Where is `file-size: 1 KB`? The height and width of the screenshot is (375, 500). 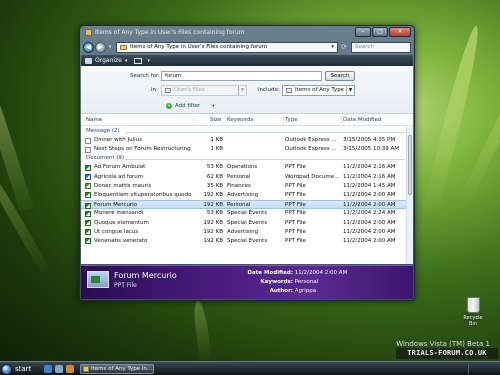
file-size: 1 KB is located at coordinates (216, 140).